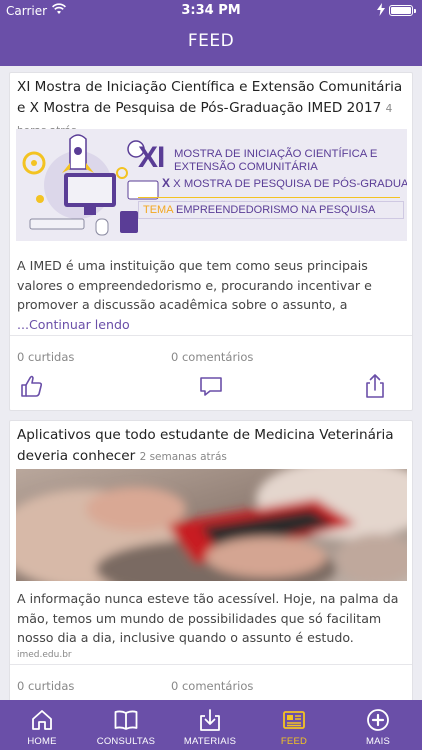 Image resolution: width=422 pixels, height=750 pixels. I want to click on home-icon, so click(42, 720).